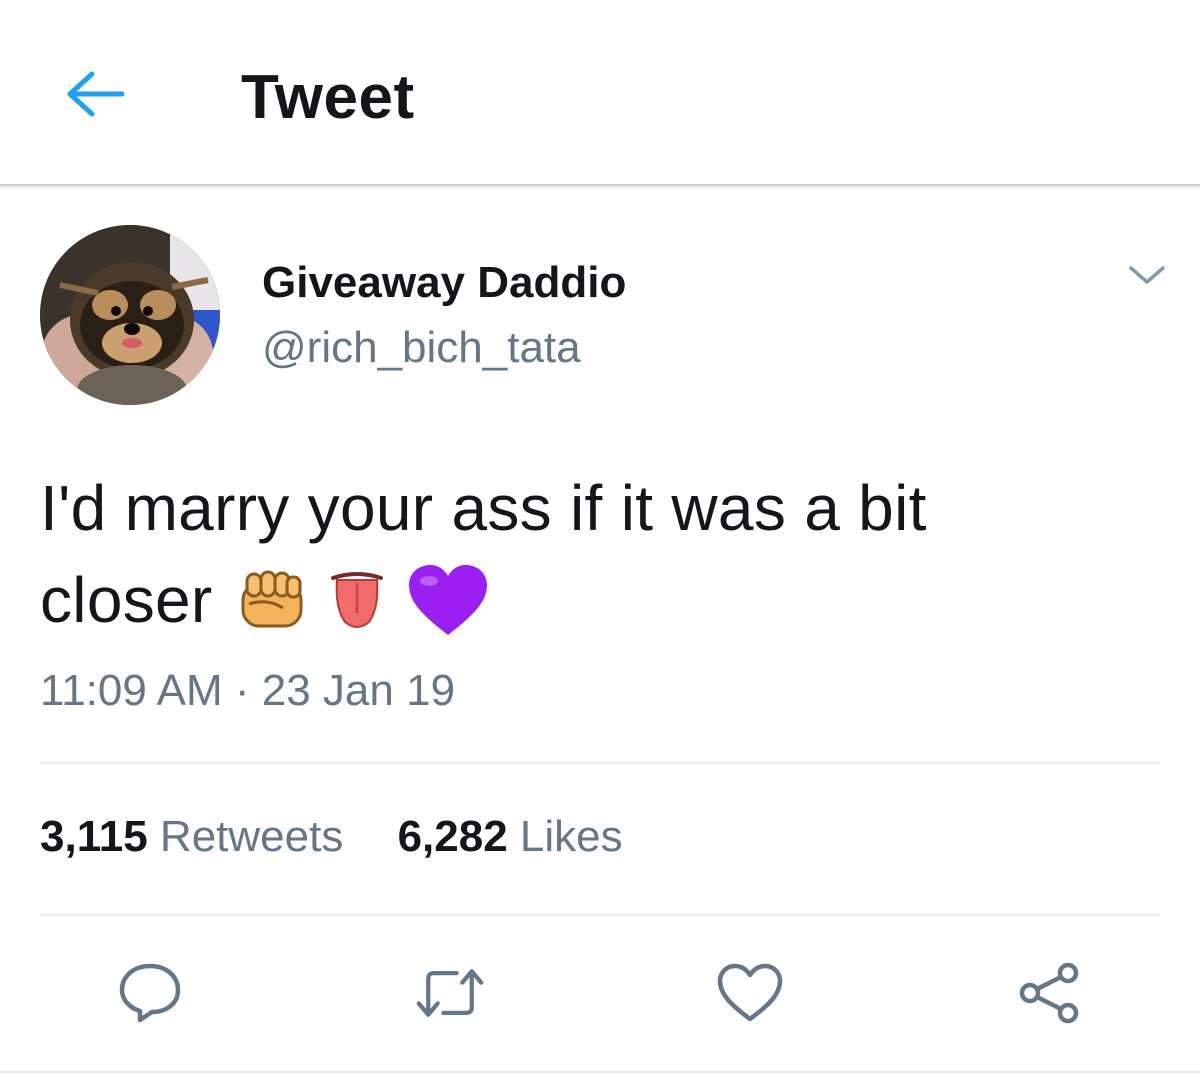 This screenshot has height=1079, width=1200. Describe the element at coordinates (571, 836) in the screenshot. I see `likes-label: Likes` at that location.